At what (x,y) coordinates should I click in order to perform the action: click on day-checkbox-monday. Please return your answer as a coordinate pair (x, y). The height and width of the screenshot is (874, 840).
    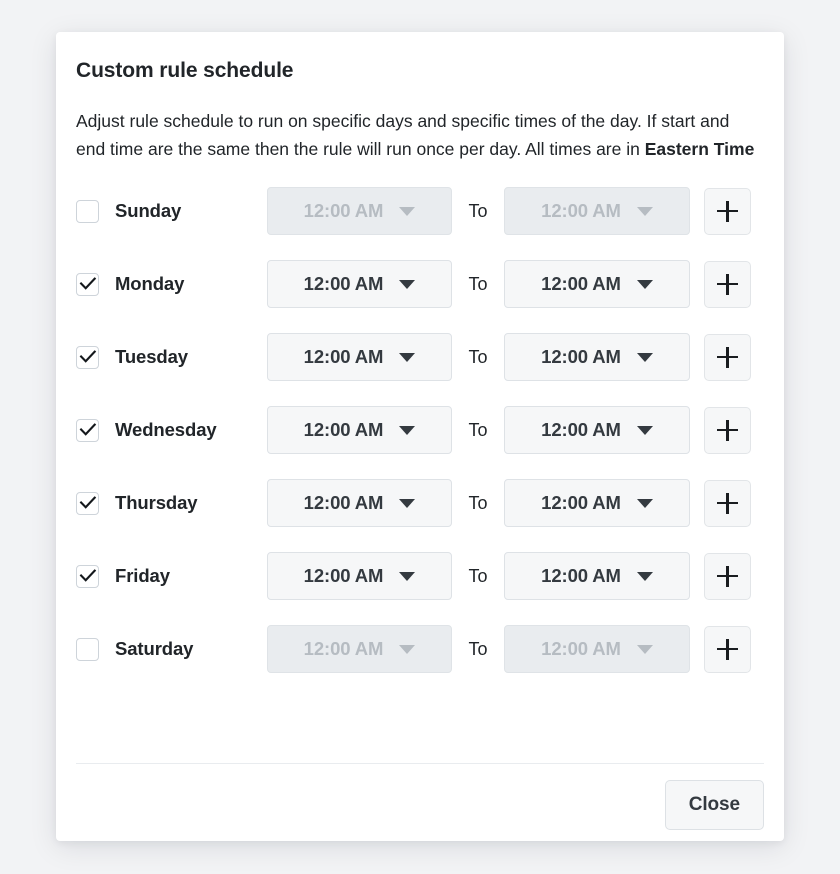
    Looking at the image, I should click on (87, 284).